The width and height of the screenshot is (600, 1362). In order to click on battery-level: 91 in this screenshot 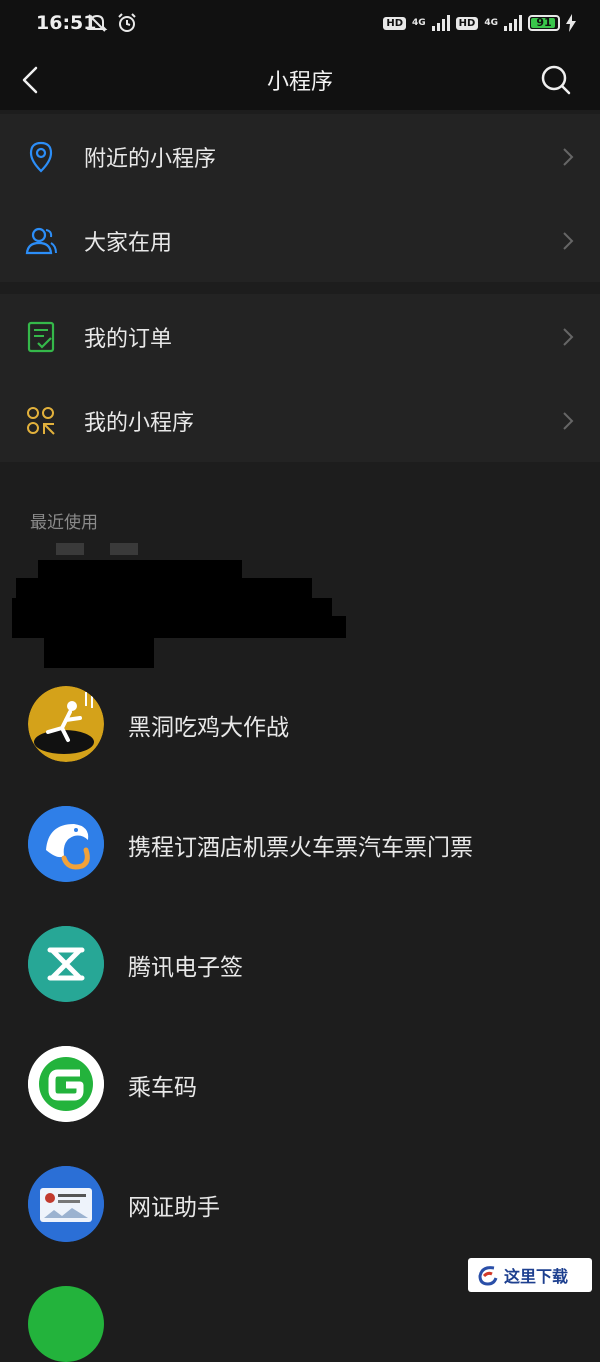, I will do `click(544, 22)`.